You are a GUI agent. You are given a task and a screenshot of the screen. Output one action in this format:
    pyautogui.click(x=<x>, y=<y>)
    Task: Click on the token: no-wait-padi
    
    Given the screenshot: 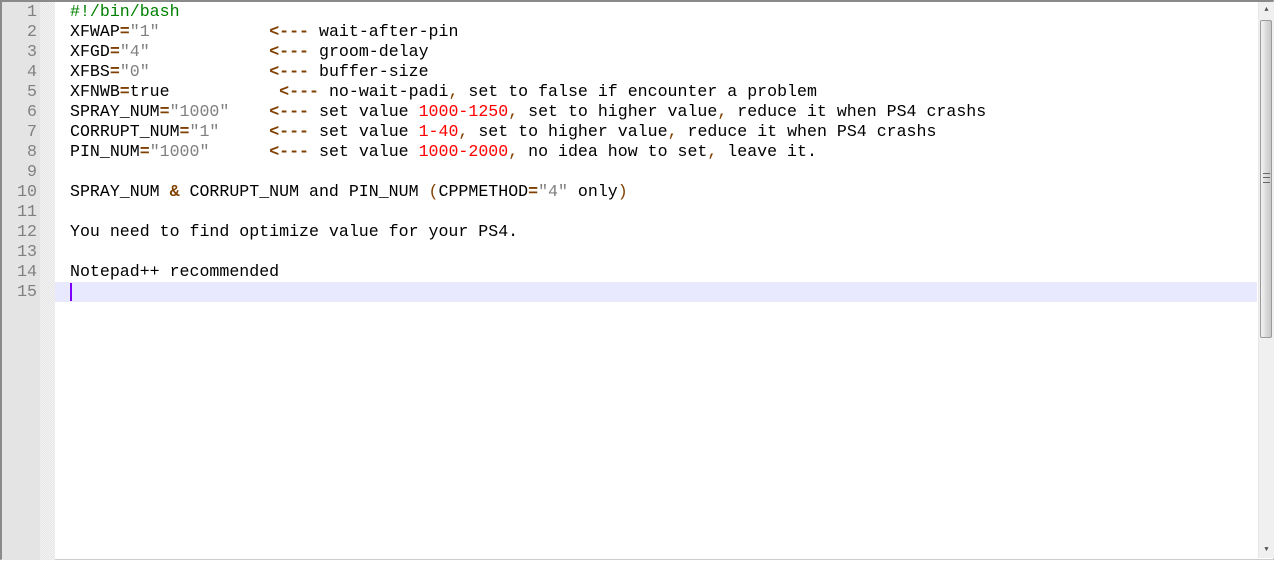 What is the action you would take?
    pyautogui.click(x=384, y=91)
    